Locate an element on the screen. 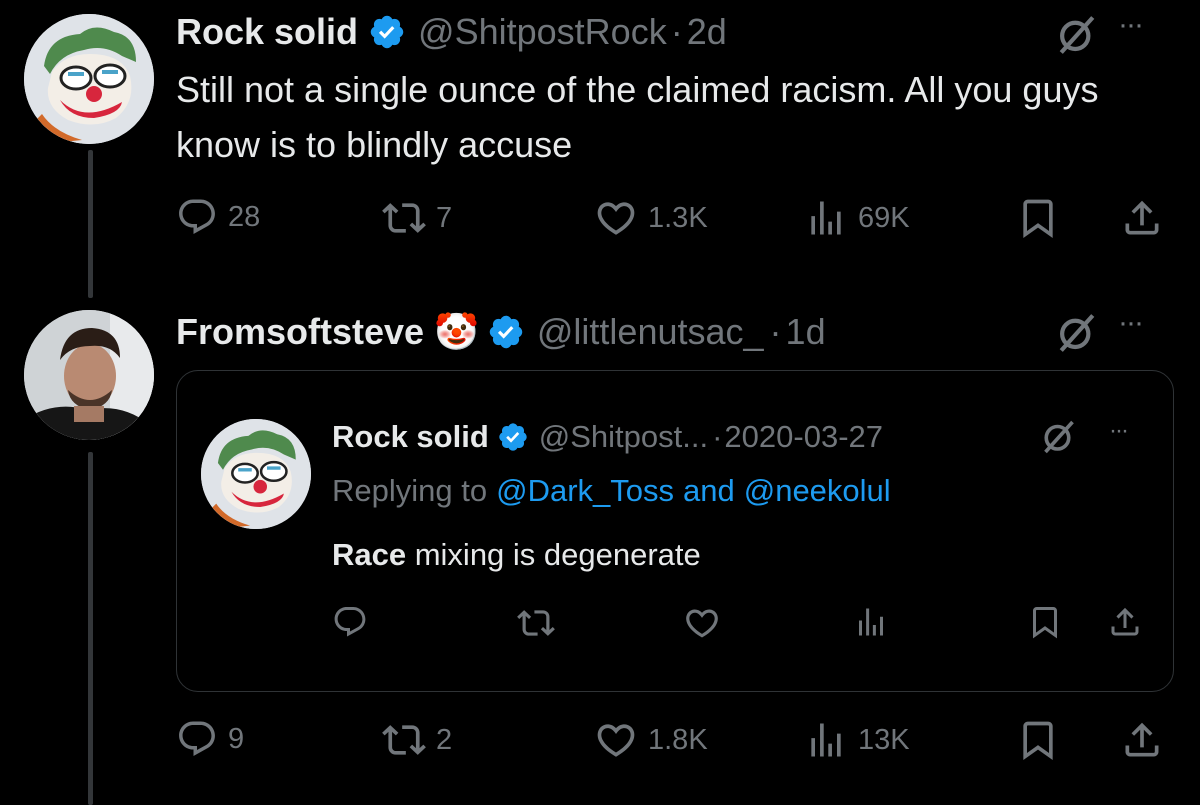  avatar-rock-solid is located at coordinates (89, 79).